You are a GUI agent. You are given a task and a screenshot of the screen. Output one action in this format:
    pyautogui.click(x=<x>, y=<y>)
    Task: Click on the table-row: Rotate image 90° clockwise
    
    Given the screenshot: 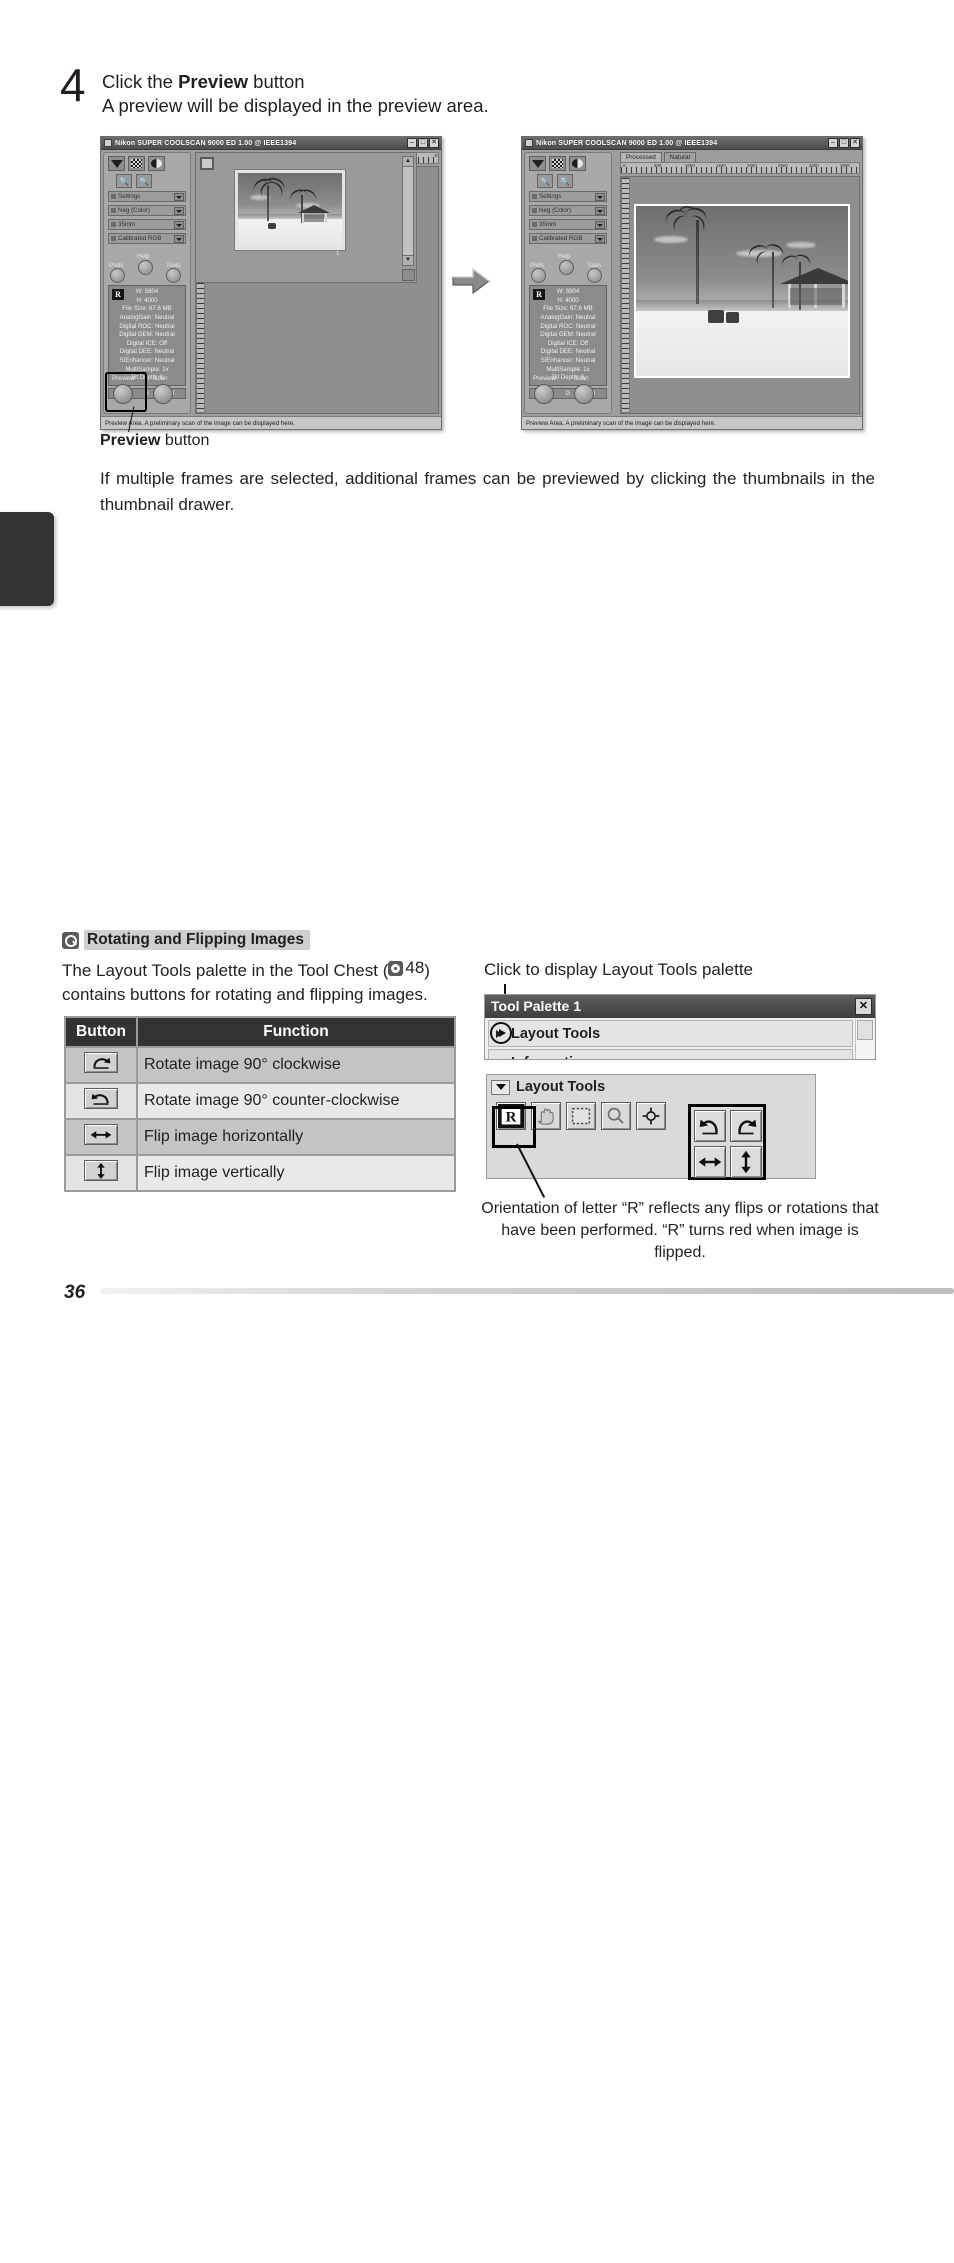 What is the action you would take?
    pyautogui.click(x=260, y=1065)
    